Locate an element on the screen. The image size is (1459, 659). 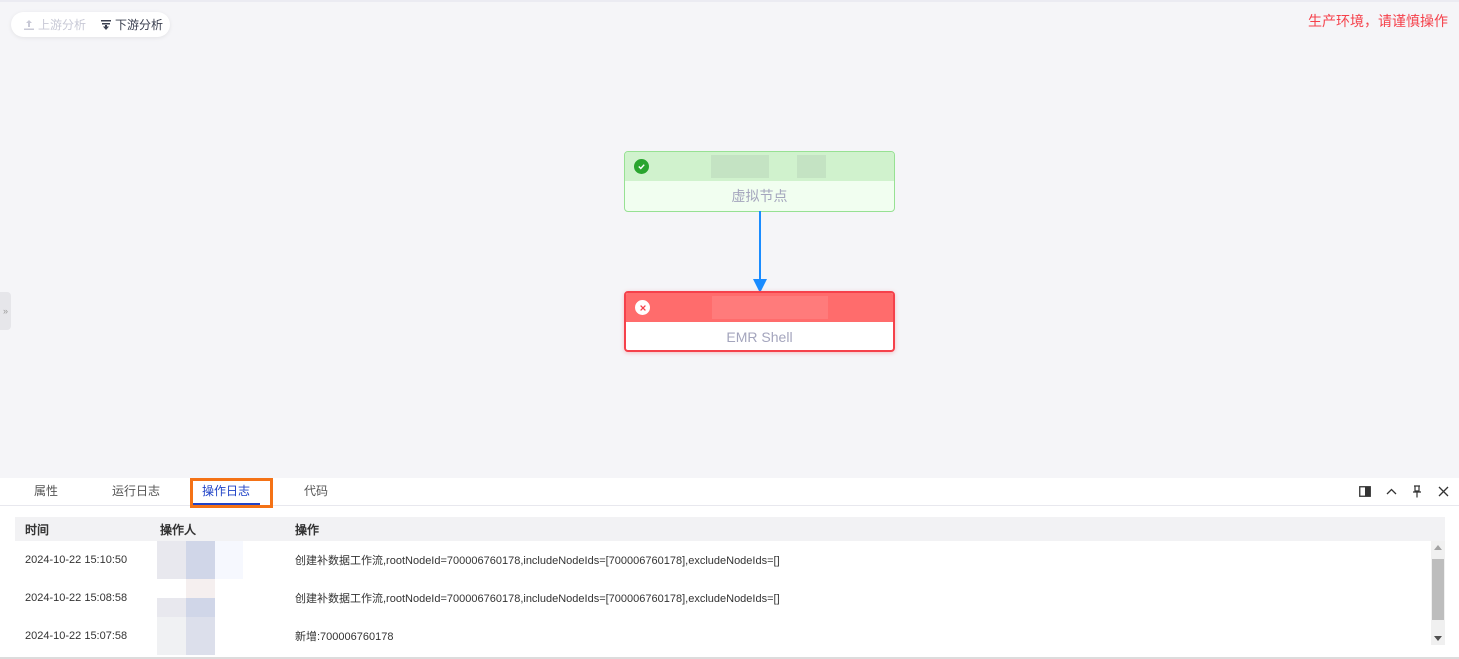
chevron-right-icon: » is located at coordinates (5, 311).